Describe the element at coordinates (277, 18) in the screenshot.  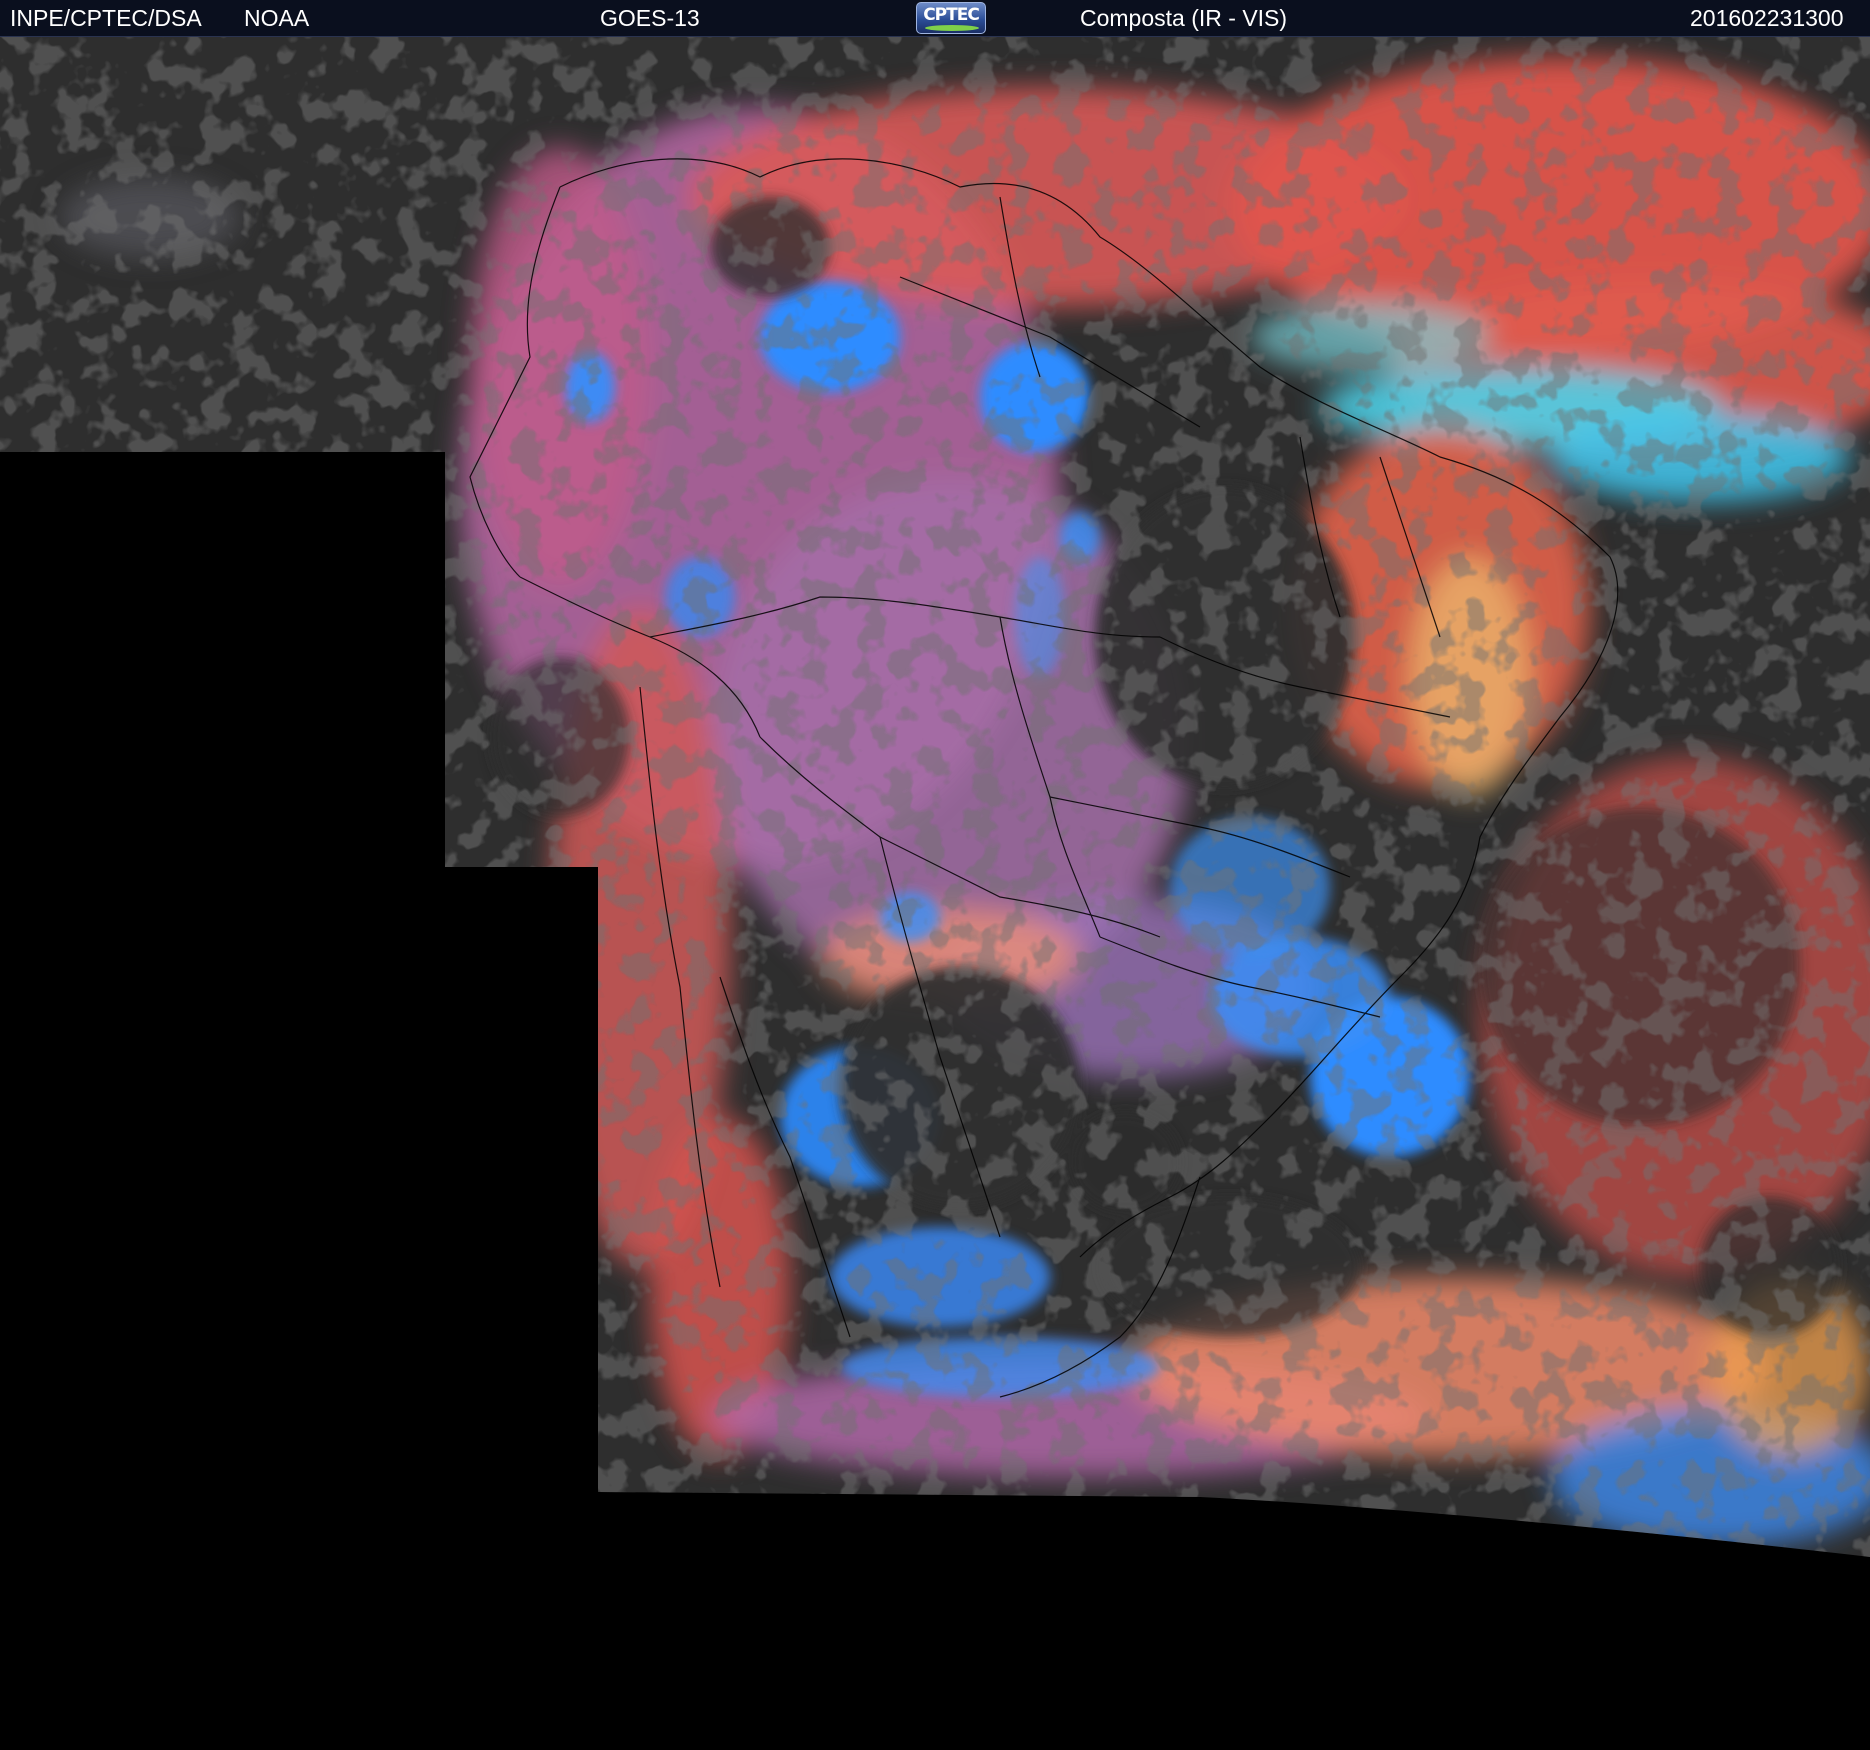
I see `agency-label: NOAA` at that location.